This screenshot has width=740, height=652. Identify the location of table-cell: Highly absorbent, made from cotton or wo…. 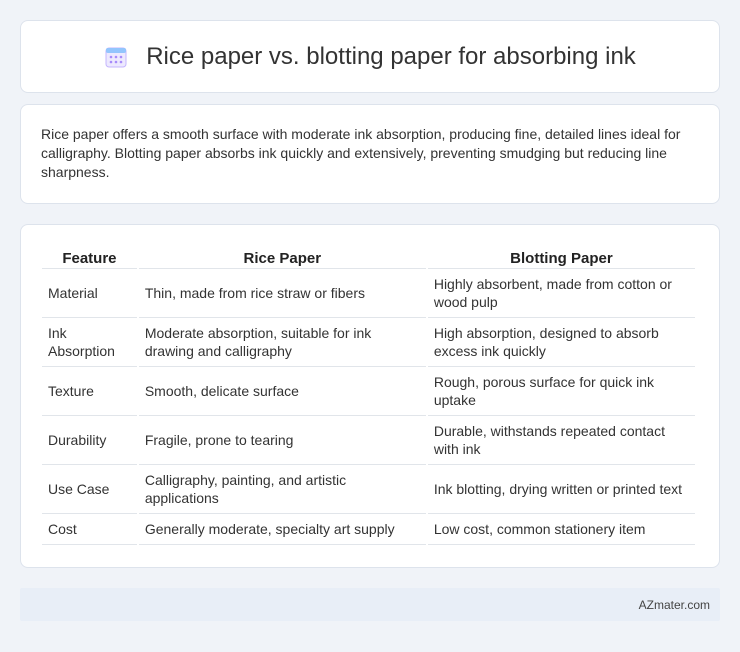
(561, 293).